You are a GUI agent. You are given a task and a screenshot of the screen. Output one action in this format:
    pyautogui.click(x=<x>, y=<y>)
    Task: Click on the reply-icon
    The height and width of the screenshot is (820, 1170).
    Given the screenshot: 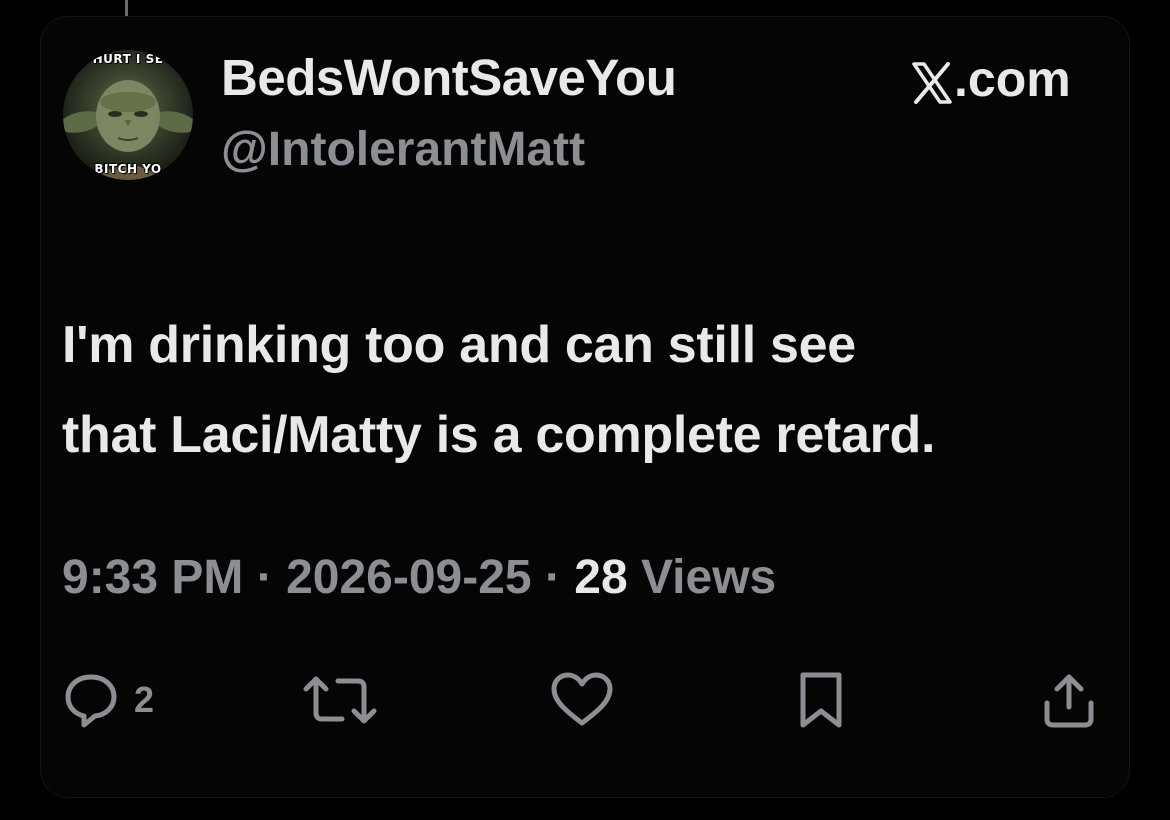 What is the action you would take?
    pyautogui.click(x=91, y=700)
    